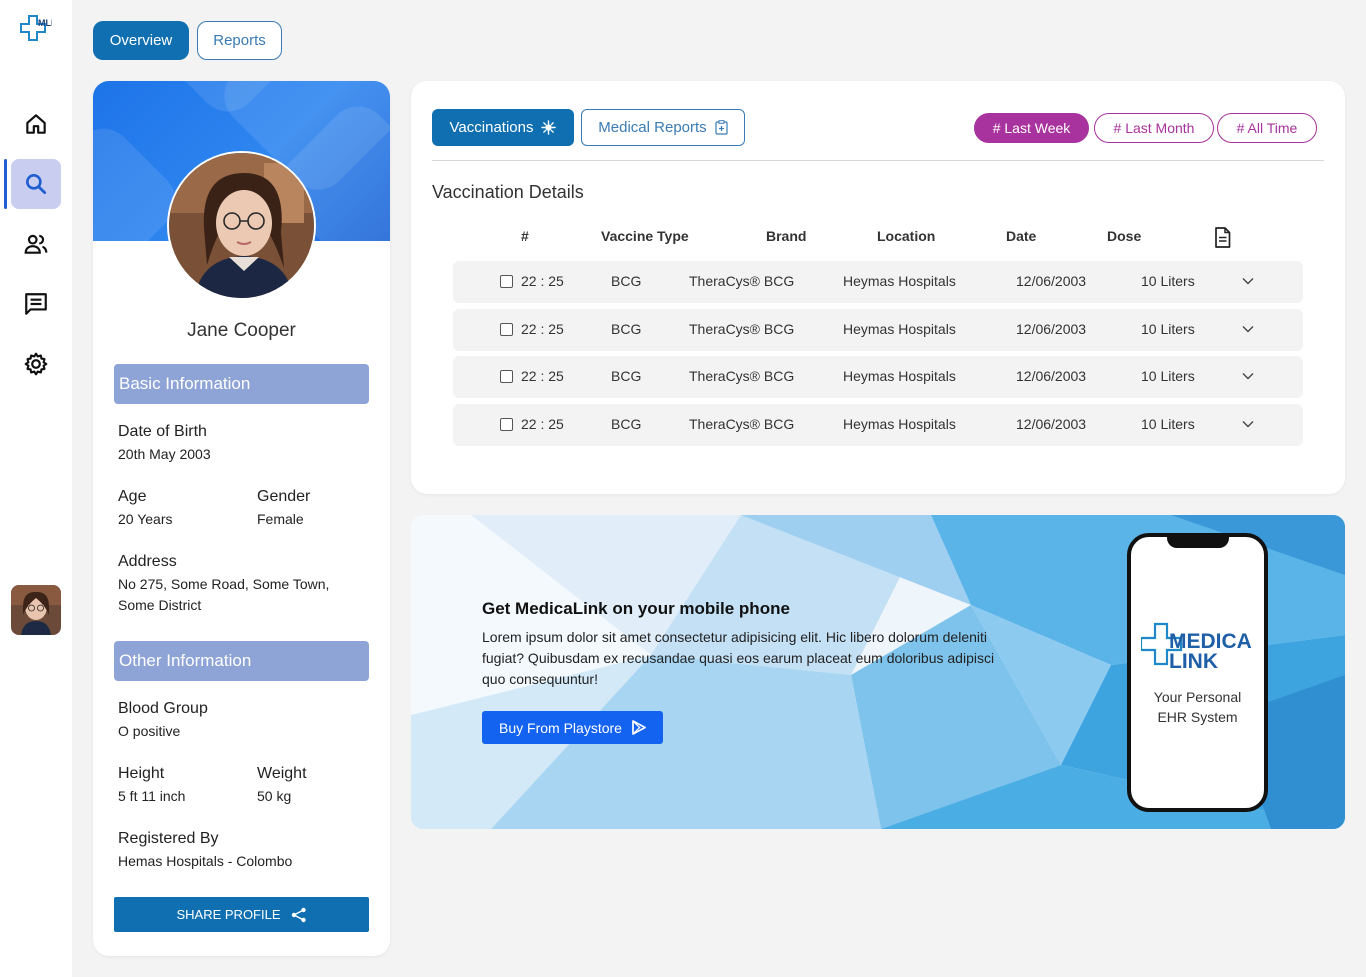  What do you see at coordinates (298, 914) in the screenshot?
I see `share-icon` at bounding box center [298, 914].